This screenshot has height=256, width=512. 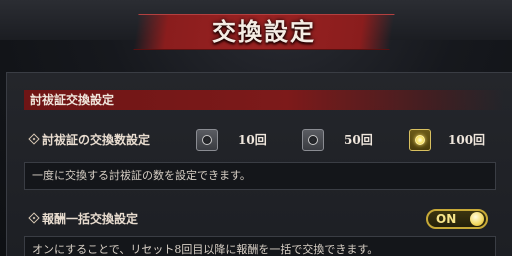 What do you see at coordinates (205, 249) in the screenshot?
I see `bulk-exchange-description: オンにすることで、リセット8回目以降に報酬を一括で交換できます。` at bounding box center [205, 249].